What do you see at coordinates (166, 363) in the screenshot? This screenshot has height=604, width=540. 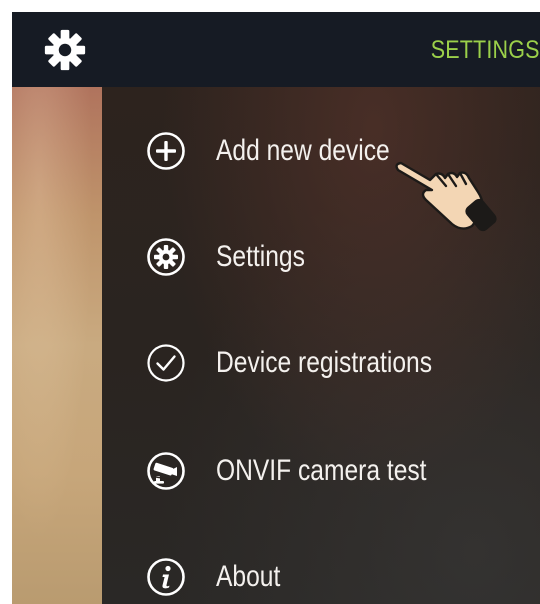 I see `check-circle-icon` at bounding box center [166, 363].